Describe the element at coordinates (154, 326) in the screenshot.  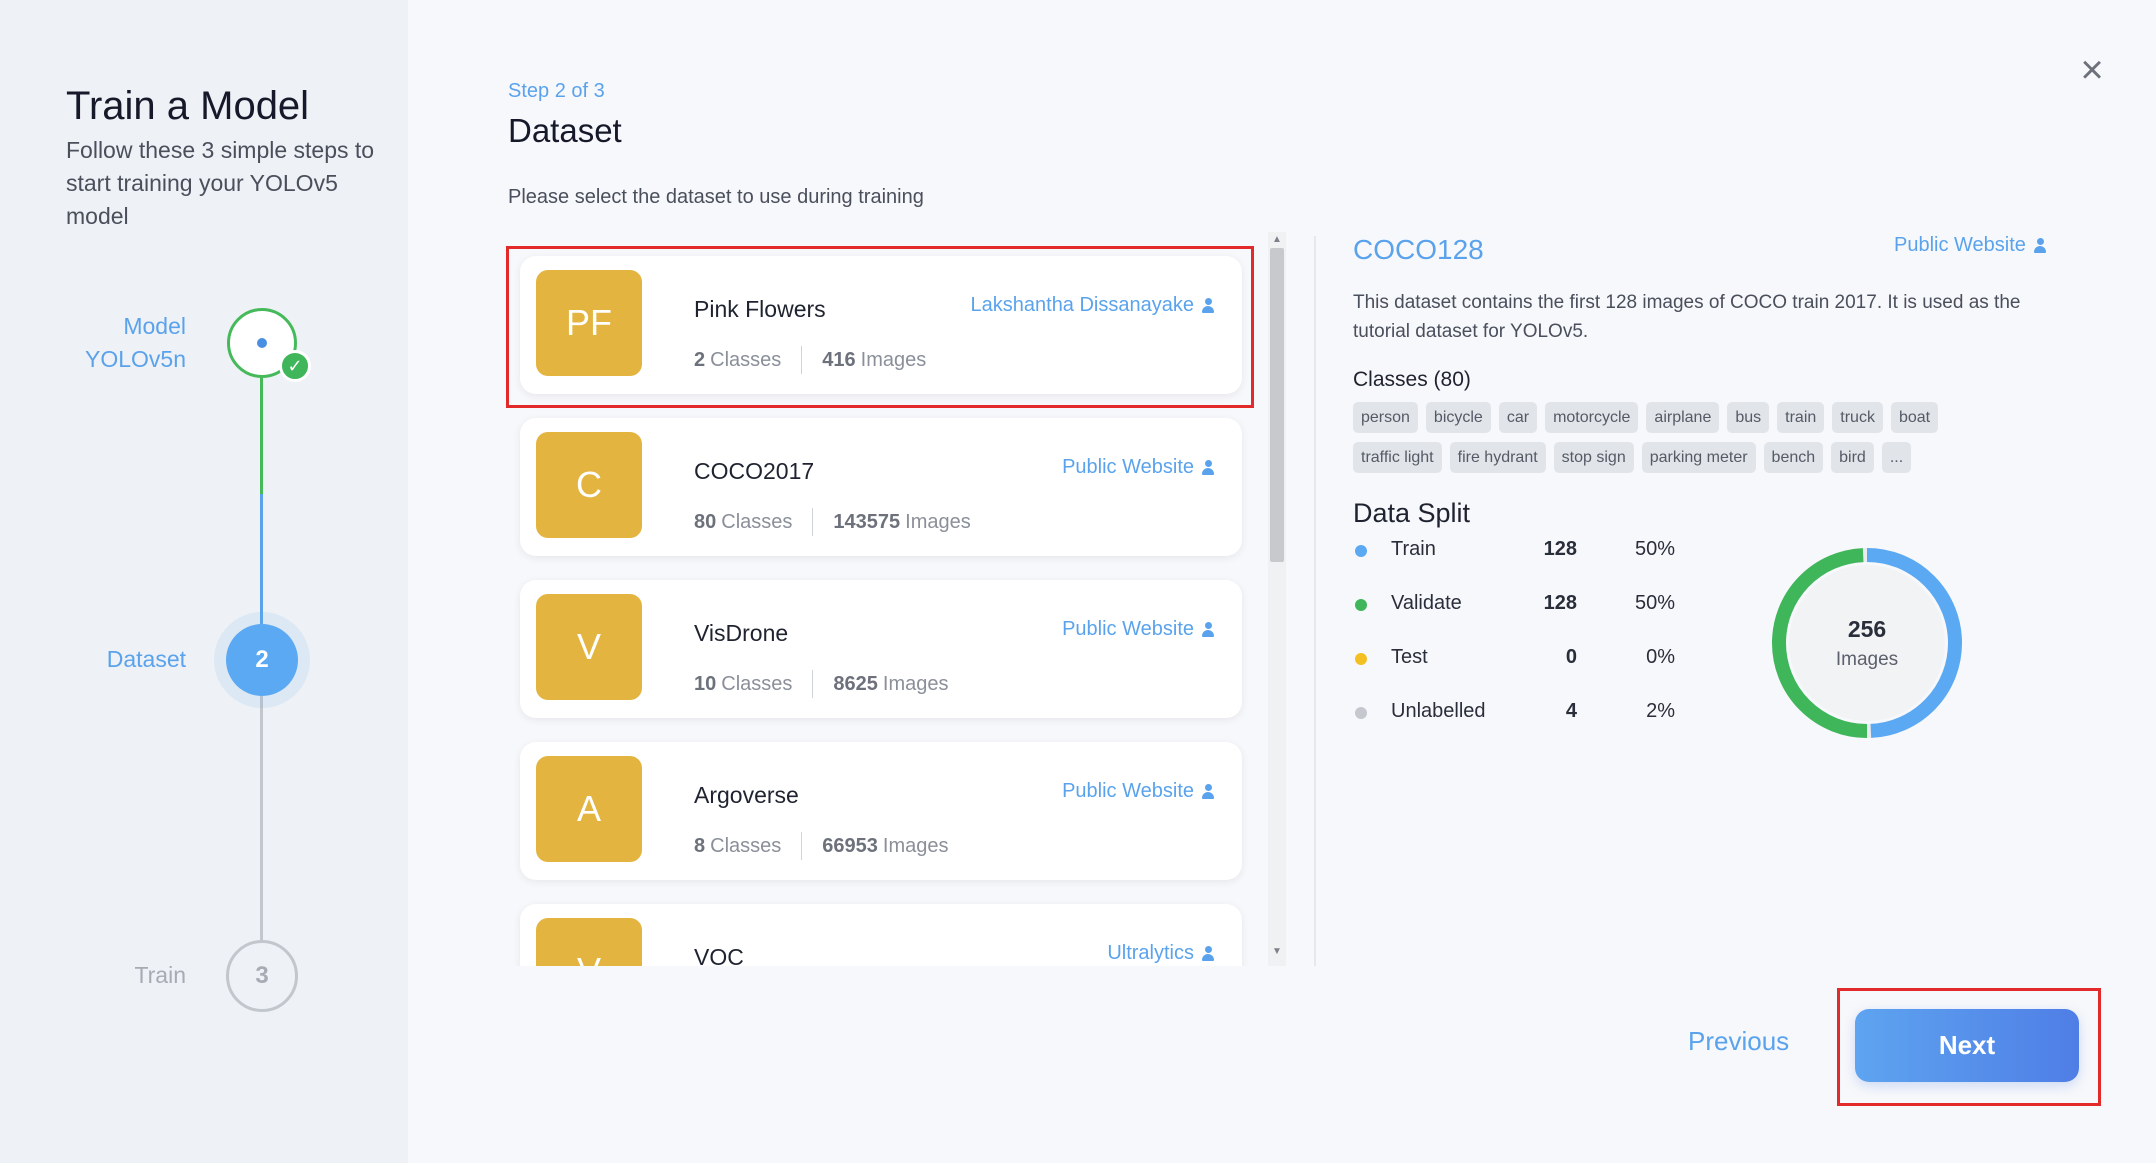
I see `step-model-title: Model` at that location.